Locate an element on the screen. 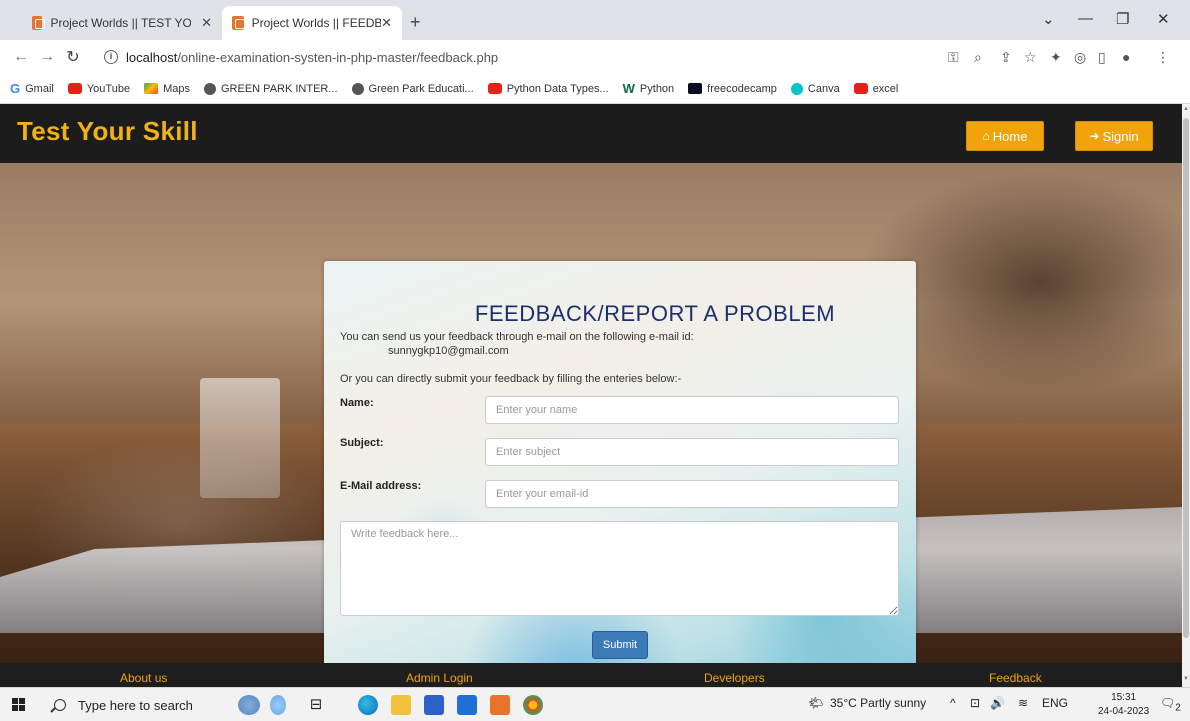  feedback-textarea is located at coordinates (619, 568).